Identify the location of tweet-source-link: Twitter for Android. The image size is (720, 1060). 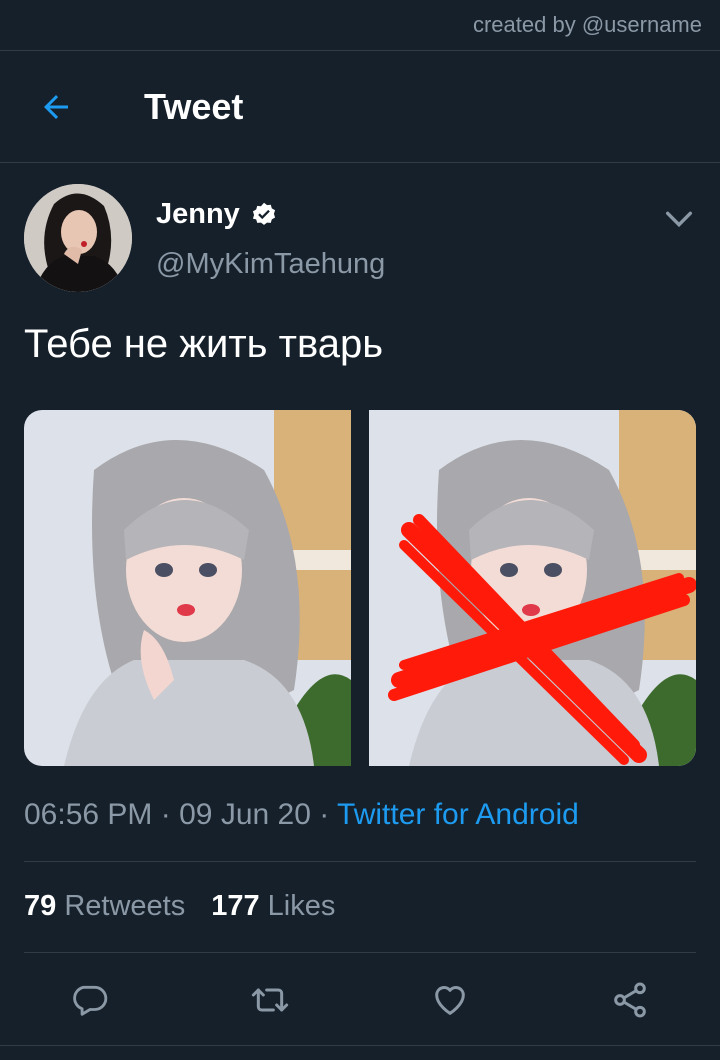
(458, 814).